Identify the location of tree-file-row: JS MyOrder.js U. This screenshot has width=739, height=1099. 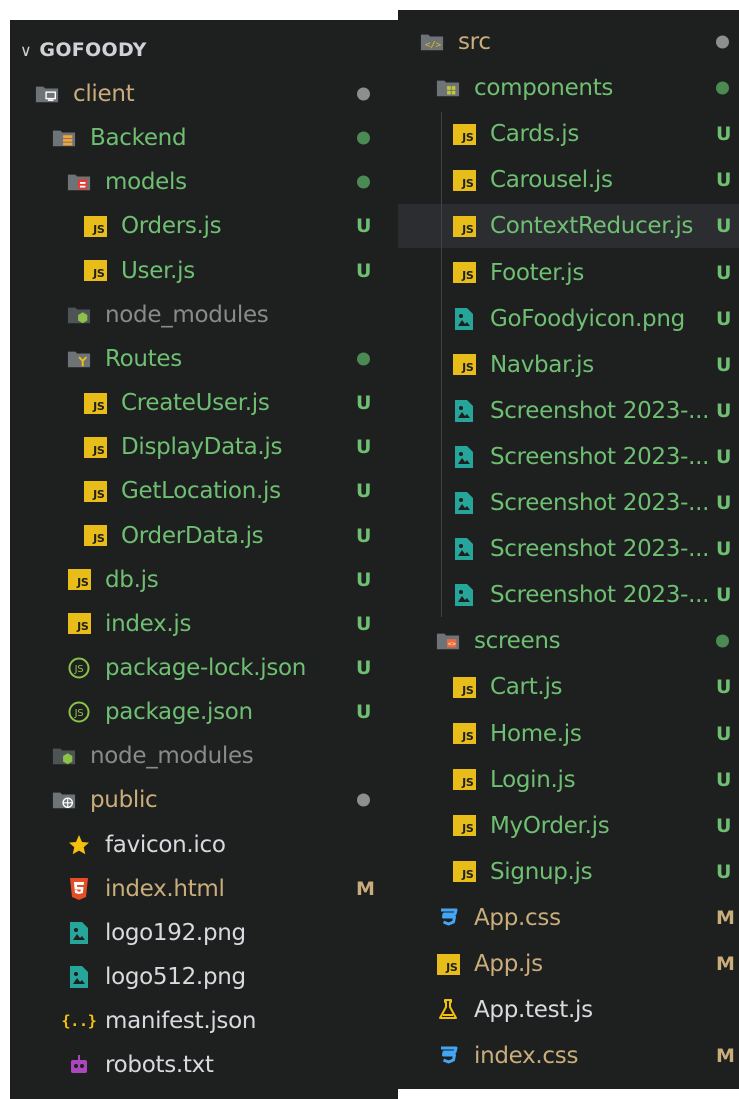
(568, 826).